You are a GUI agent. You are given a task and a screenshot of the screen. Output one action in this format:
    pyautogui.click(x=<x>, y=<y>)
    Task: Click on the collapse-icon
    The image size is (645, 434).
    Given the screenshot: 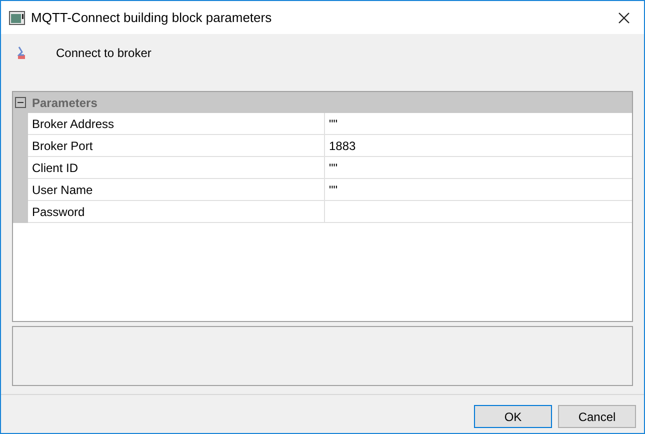 What is the action you would take?
    pyautogui.click(x=20, y=102)
    